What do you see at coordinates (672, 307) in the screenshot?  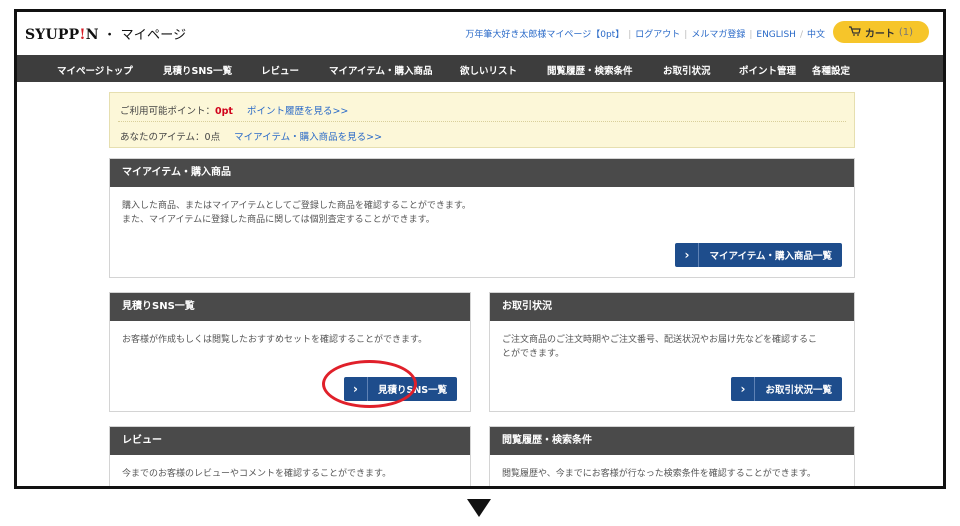 I see `panel-title: お取引状況` at bounding box center [672, 307].